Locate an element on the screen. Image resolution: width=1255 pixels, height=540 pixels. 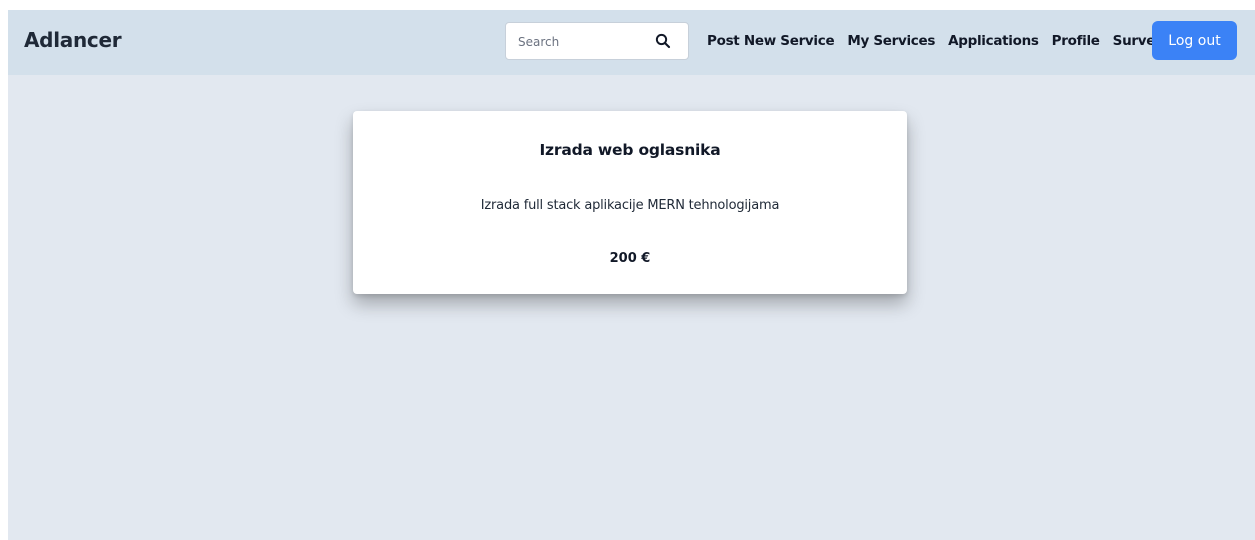
nav-link-post-new-service: Post New Service is located at coordinates (771, 41).